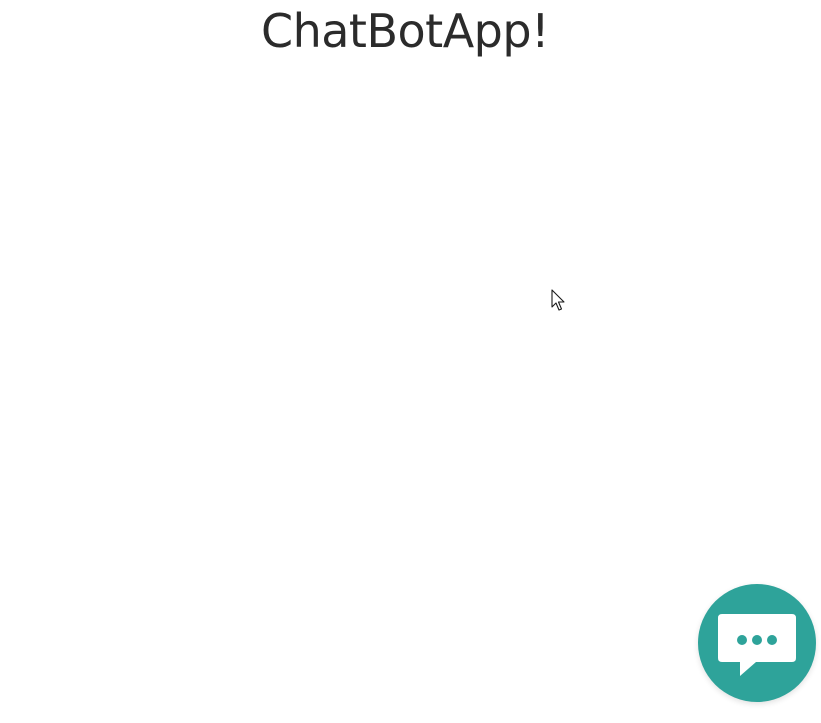 The width and height of the screenshot is (821, 723). What do you see at coordinates (405, 31) in the screenshot?
I see `page-title: ChatBotApp!` at bounding box center [405, 31].